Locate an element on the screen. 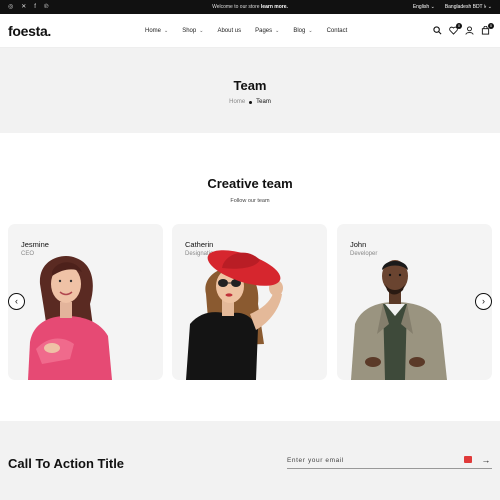 Image resolution: width=500 pixels, height=500 pixels. carousel-prev-button: ‹ is located at coordinates (16, 301).